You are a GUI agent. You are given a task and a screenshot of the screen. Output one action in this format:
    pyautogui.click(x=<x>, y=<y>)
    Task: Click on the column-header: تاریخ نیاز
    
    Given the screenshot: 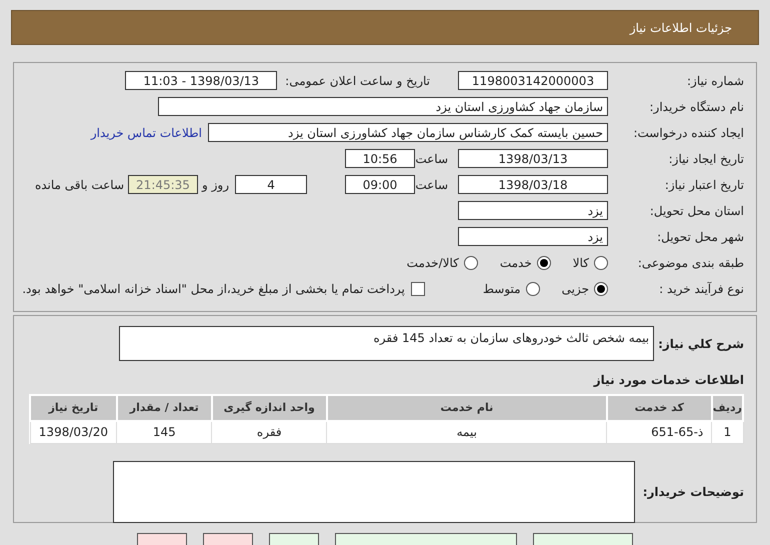 What is the action you would take?
    pyautogui.click(x=73, y=408)
    